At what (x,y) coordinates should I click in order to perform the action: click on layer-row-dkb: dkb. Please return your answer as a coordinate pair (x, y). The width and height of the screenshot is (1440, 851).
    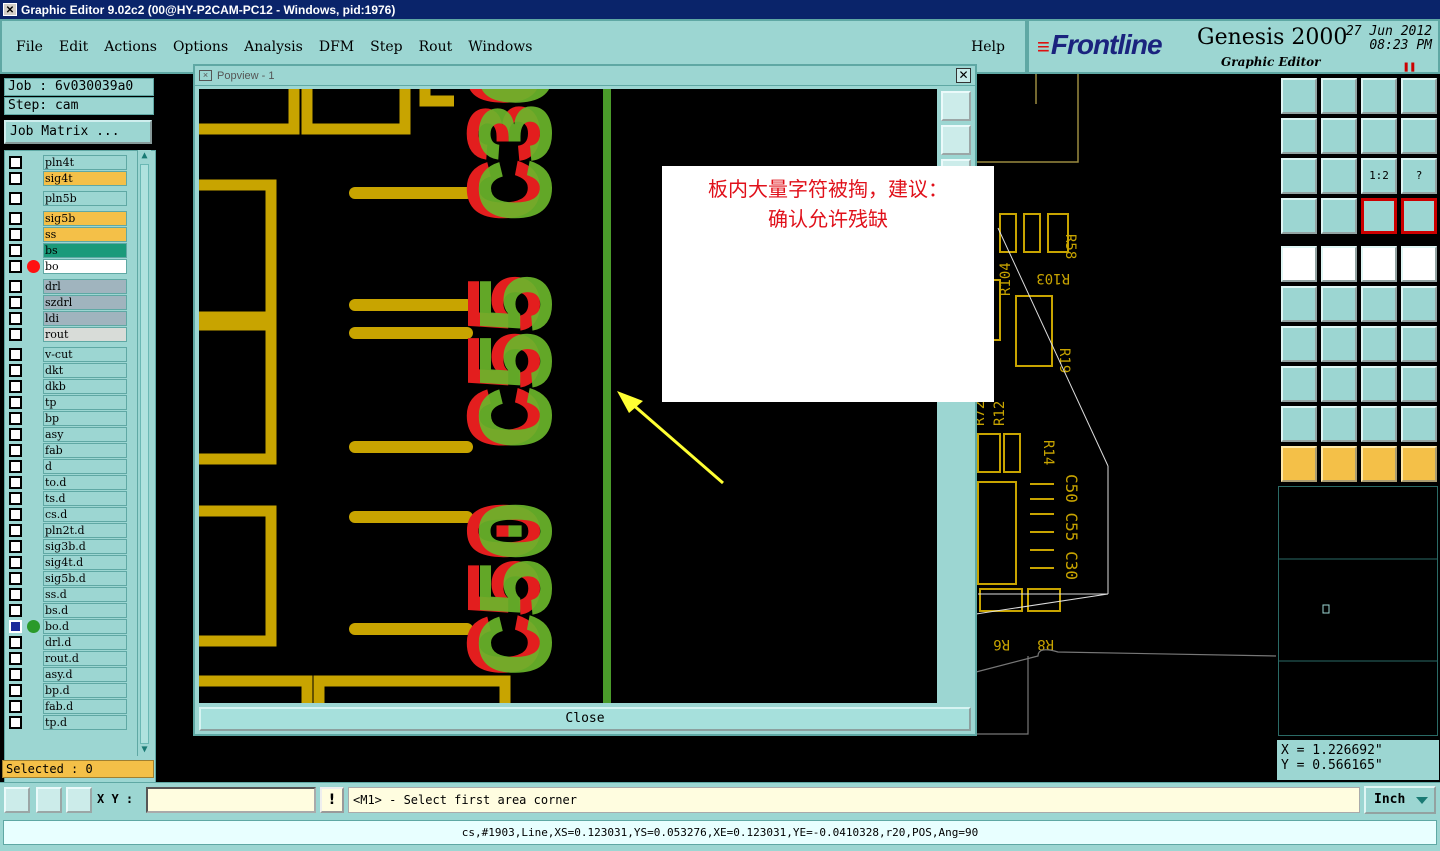
    Looking at the image, I should click on (69, 386).